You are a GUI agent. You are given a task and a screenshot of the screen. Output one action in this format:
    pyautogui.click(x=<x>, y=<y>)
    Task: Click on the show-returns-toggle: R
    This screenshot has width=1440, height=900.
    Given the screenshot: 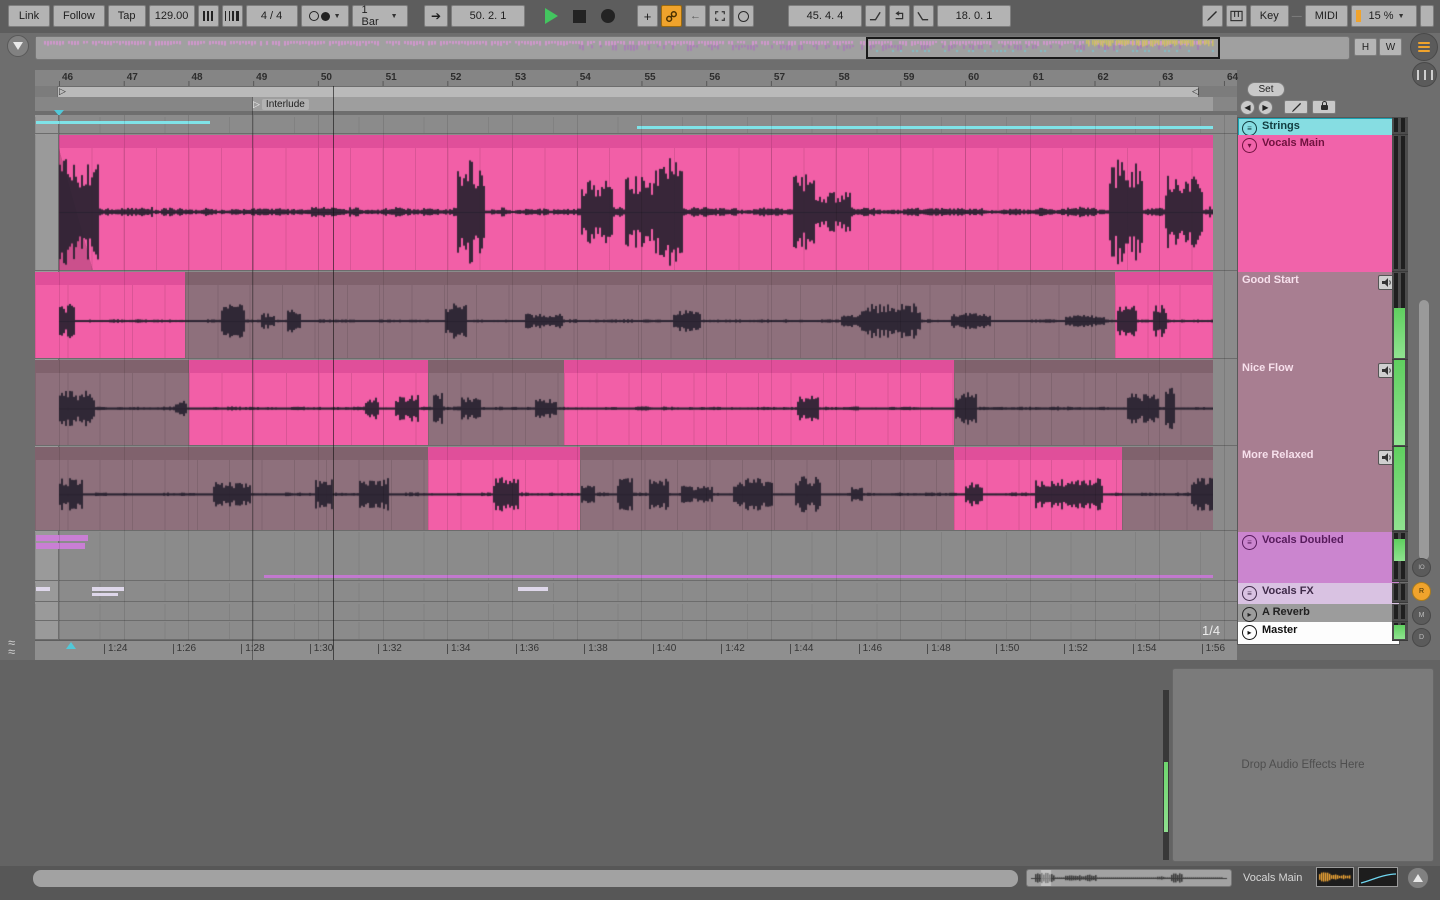 What is the action you would take?
    pyautogui.click(x=1421, y=591)
    